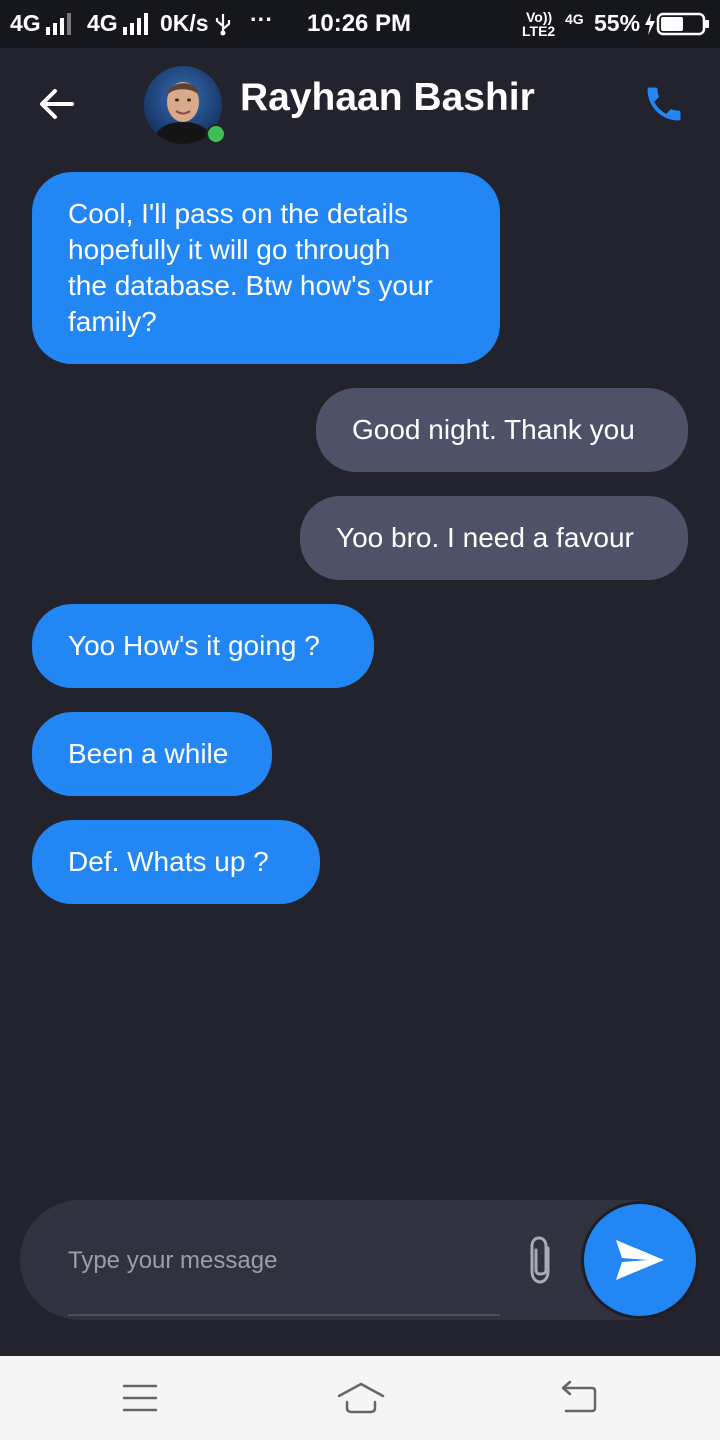 This screenshot has height=1440, width=720. I want to click on message-line: the database. Btw how's your, so click(250, 285).